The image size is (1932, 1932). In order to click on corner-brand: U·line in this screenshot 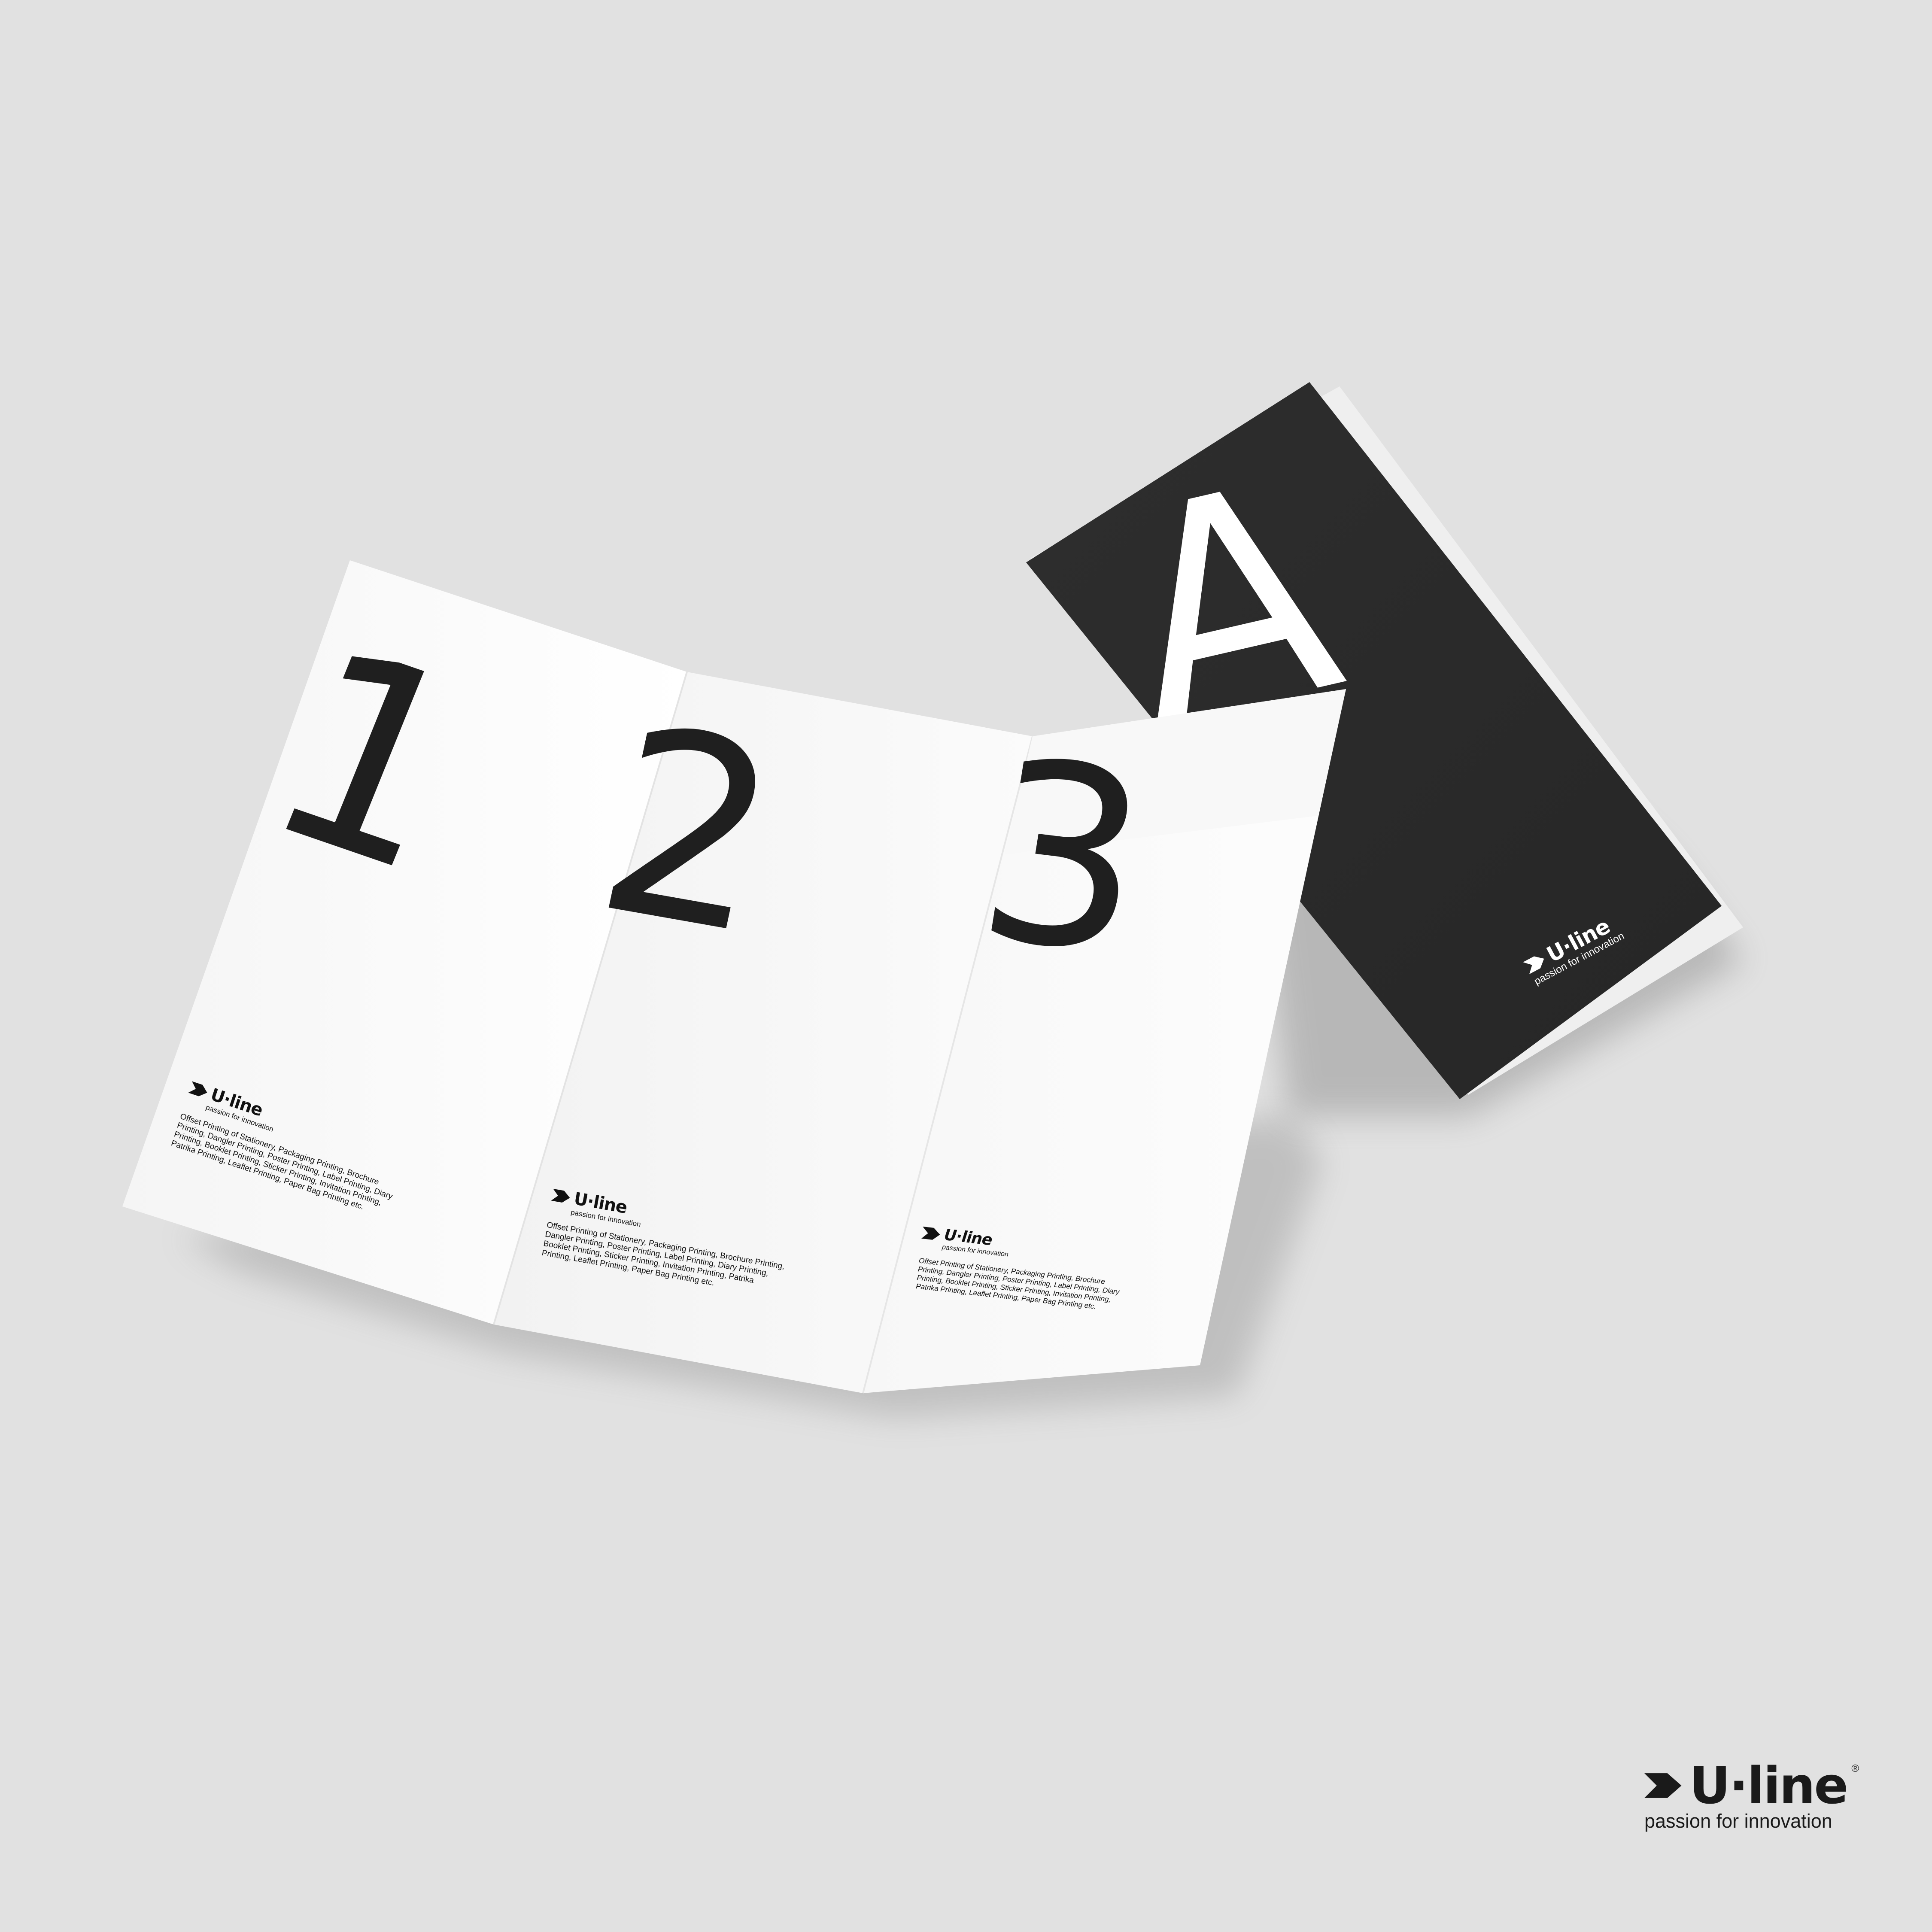, I will do `click(1769, 1785)`.